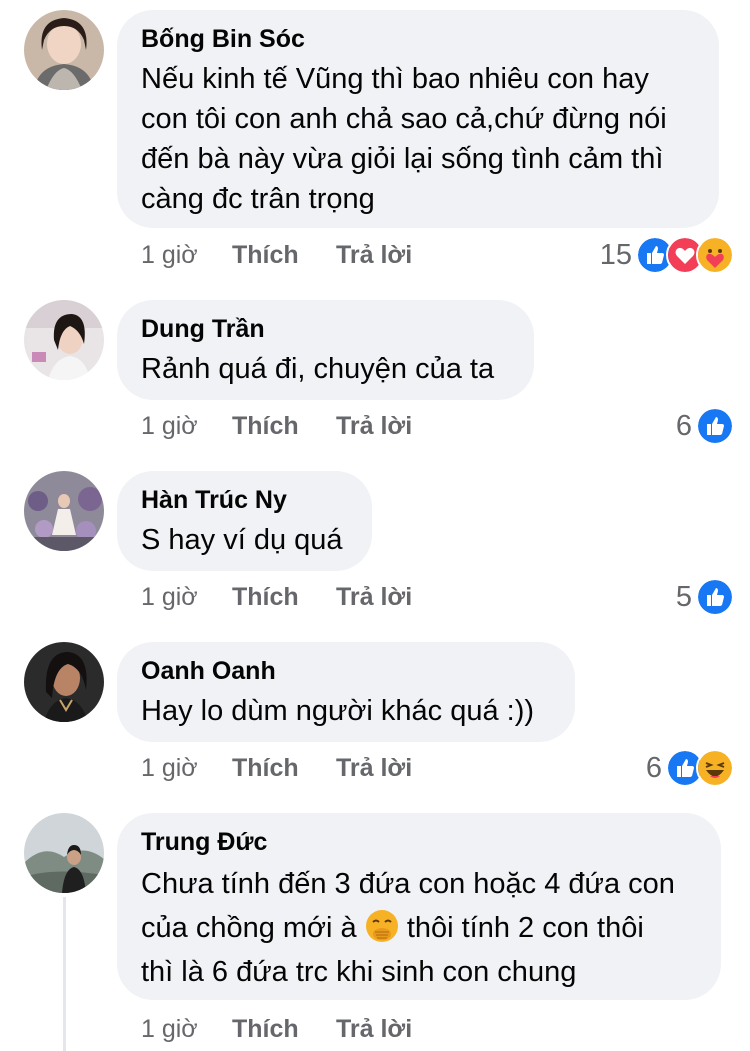 The height and width of the screenshot is (1051, 750). Describe the element at coordinates (683, 596) in the screenshot. I see `reaction-count: 5` at that location.